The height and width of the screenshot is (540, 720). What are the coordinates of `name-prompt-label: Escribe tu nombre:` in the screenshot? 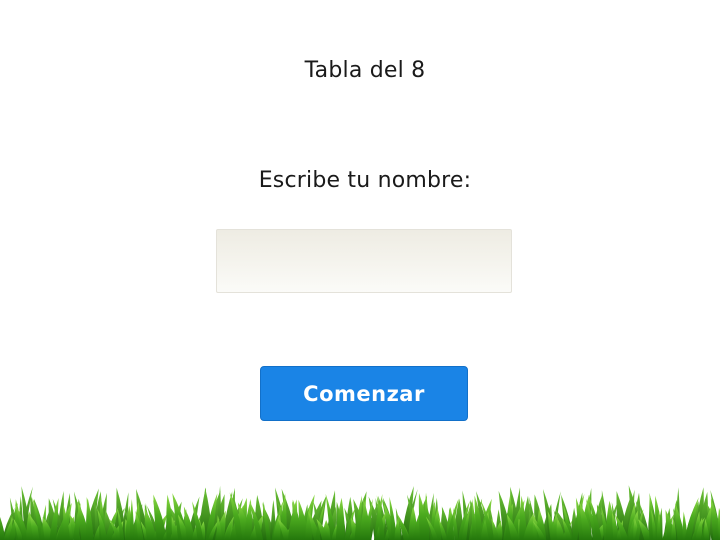 It's located at (365, 180).